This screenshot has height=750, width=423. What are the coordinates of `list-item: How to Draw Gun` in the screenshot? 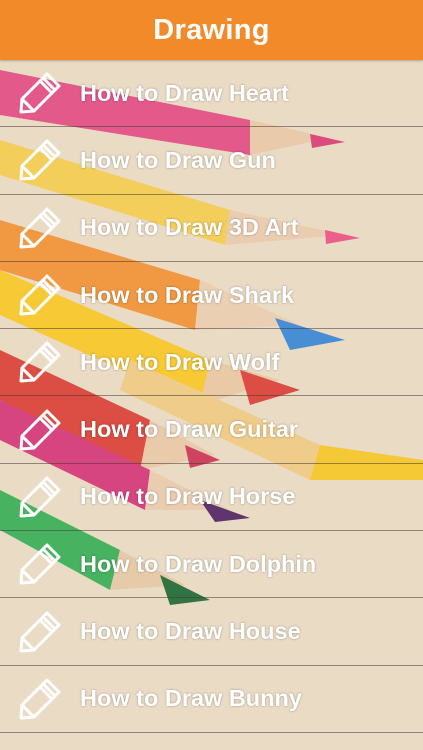 It's located at (211, 161).